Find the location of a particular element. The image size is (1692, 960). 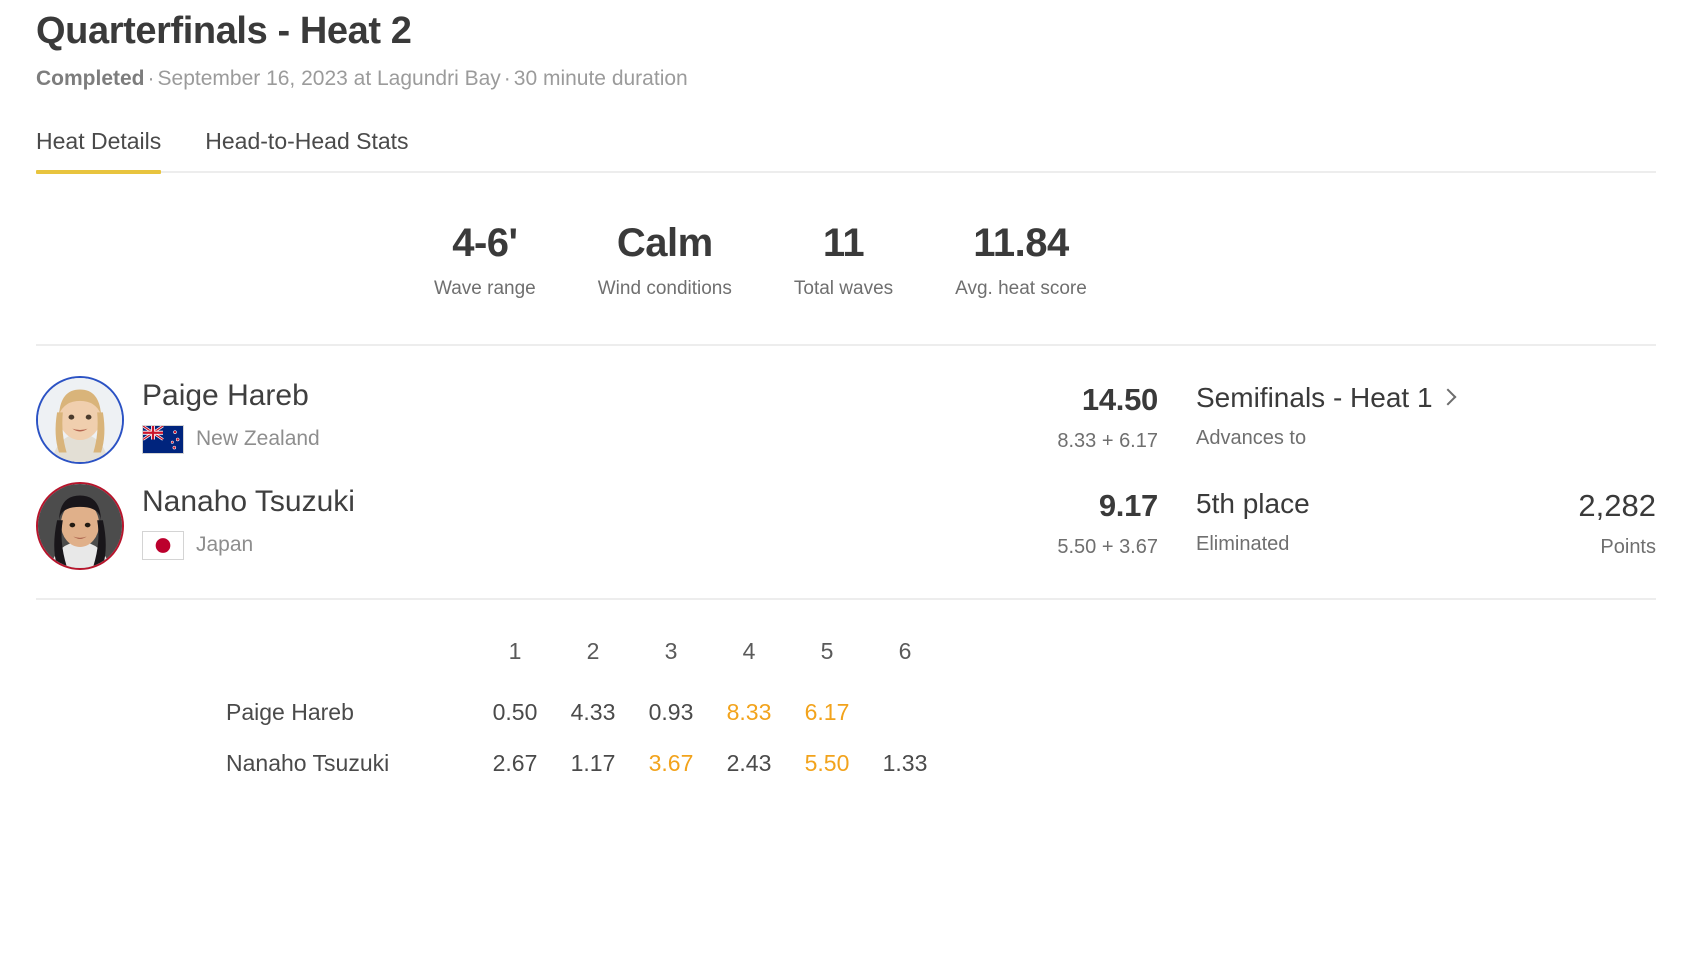

advances-to-heat-label: Semifinals - Heat 1 is located at coordinates (1314, 397).